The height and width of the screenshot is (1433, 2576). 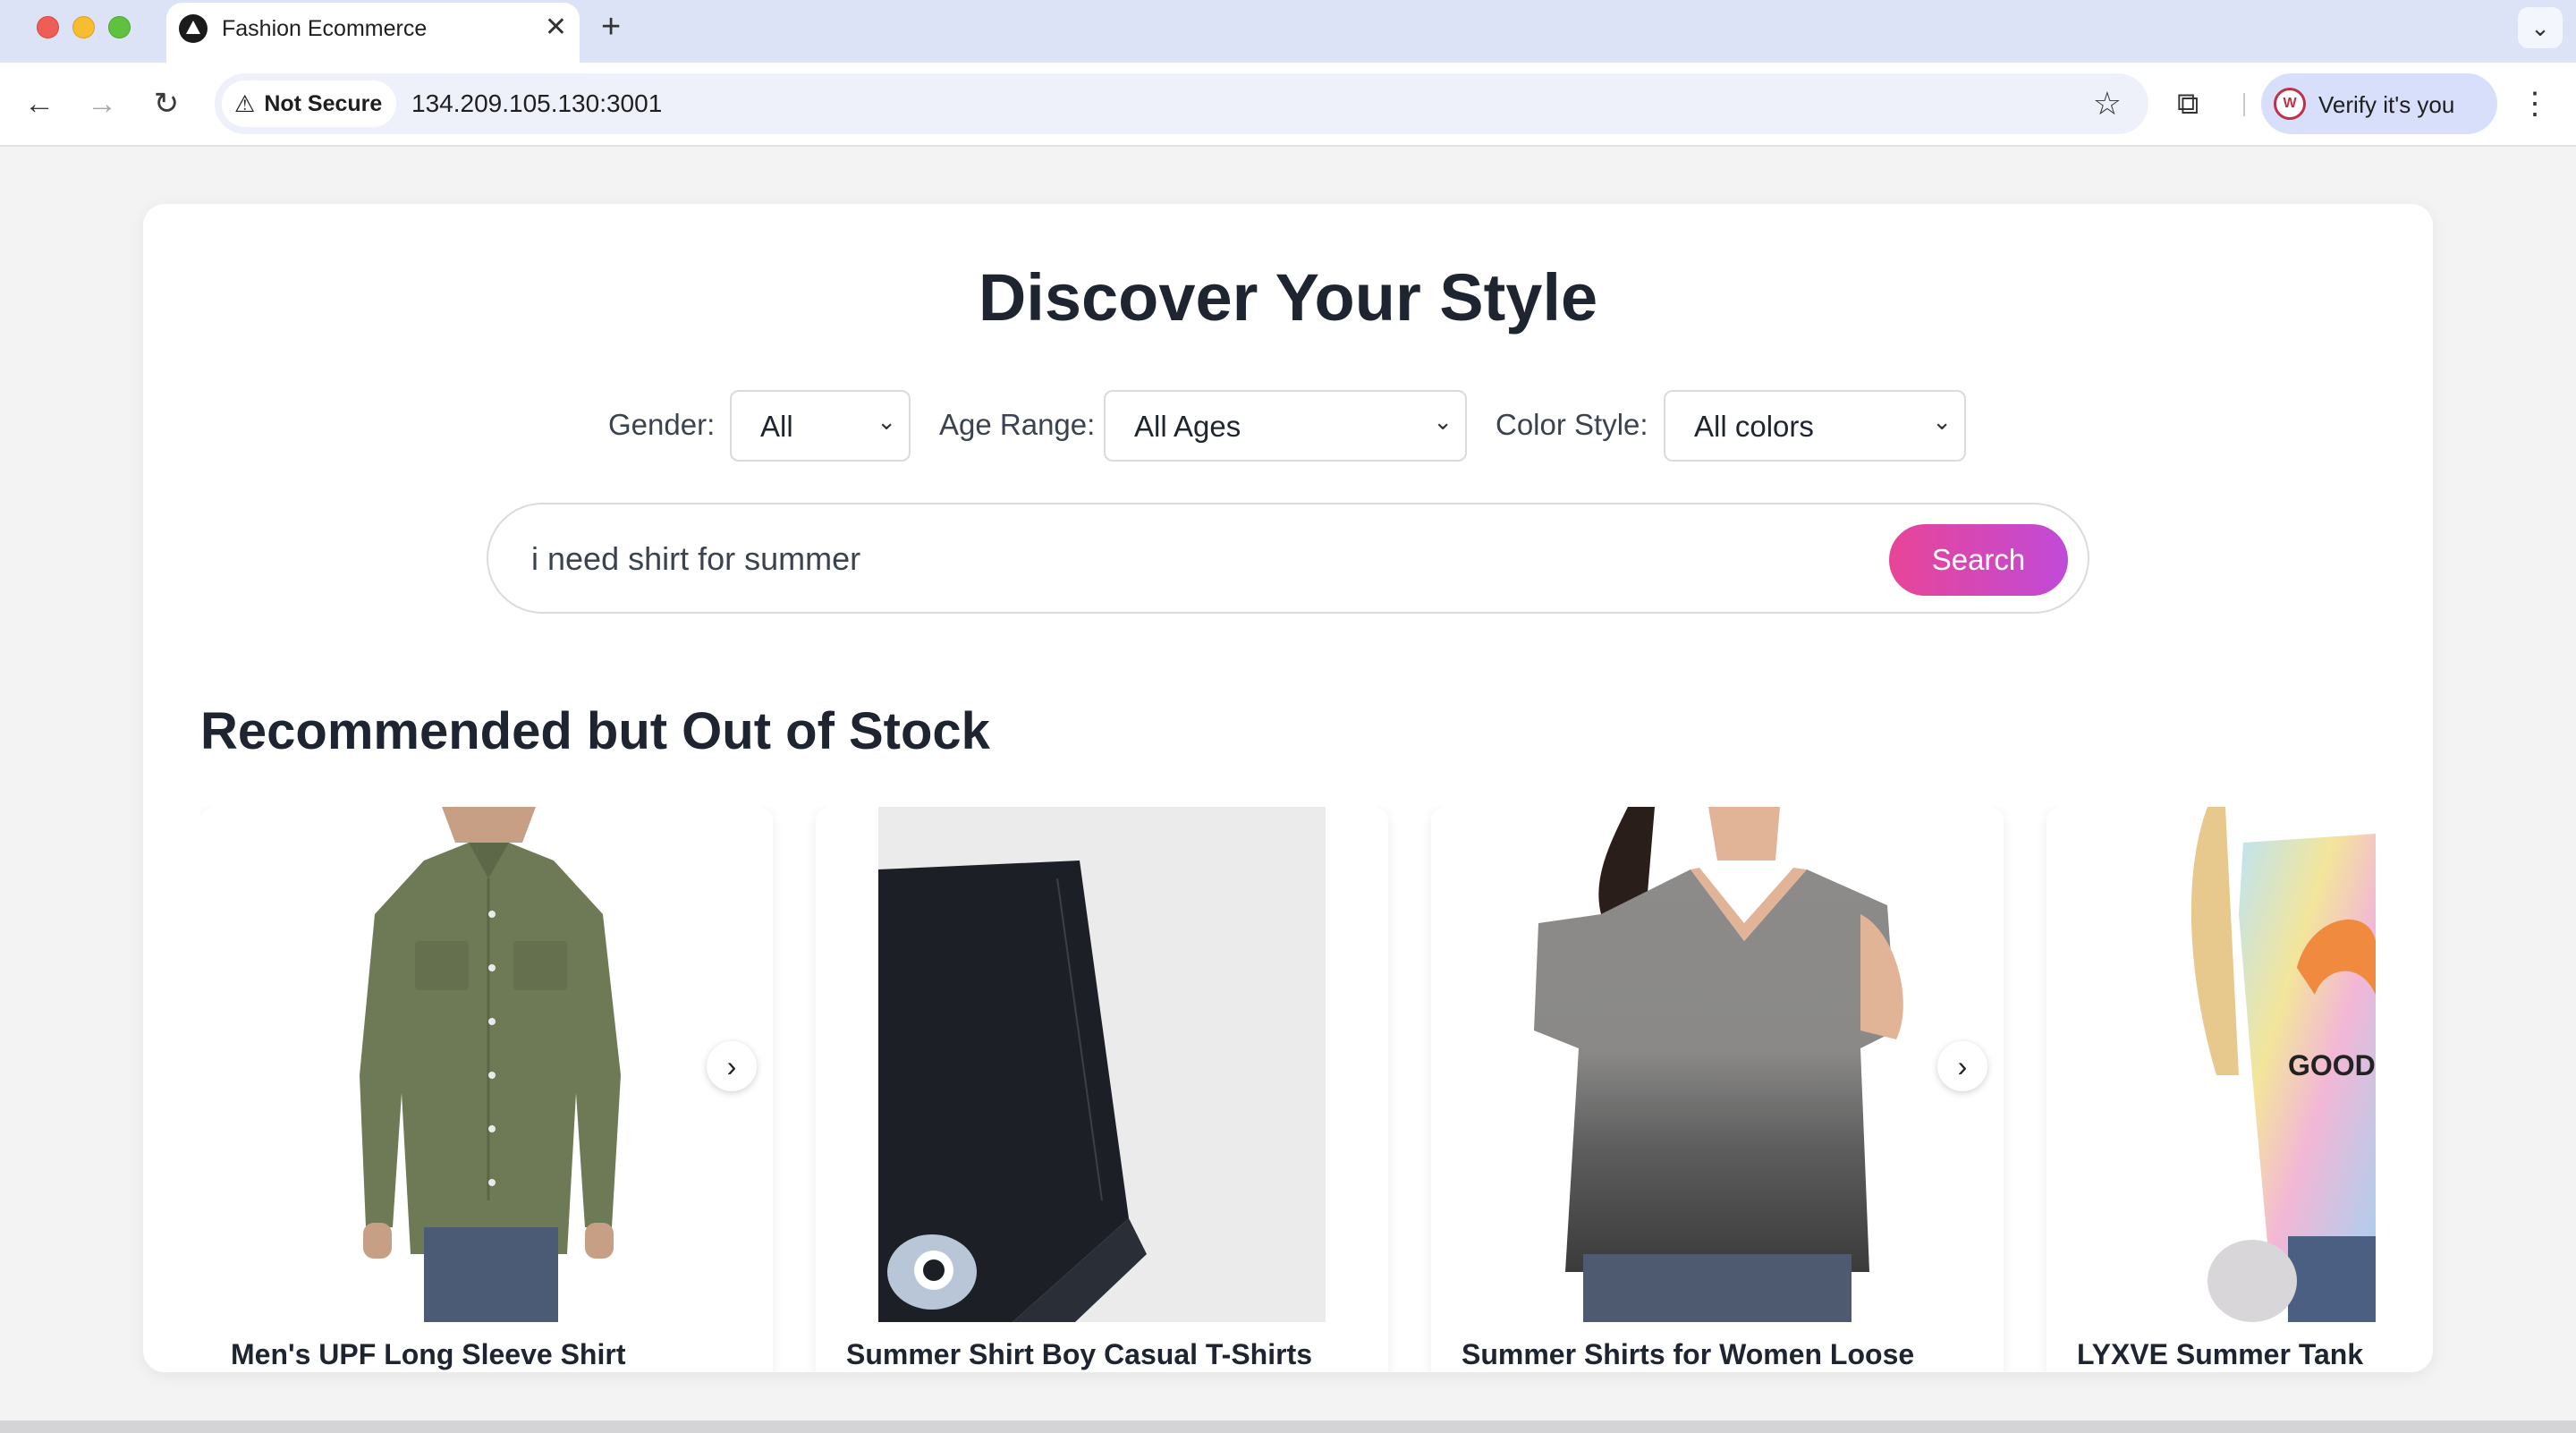 I want to click on product-name: LYXVE Summer Tank, so click(x=2220, y=1354).